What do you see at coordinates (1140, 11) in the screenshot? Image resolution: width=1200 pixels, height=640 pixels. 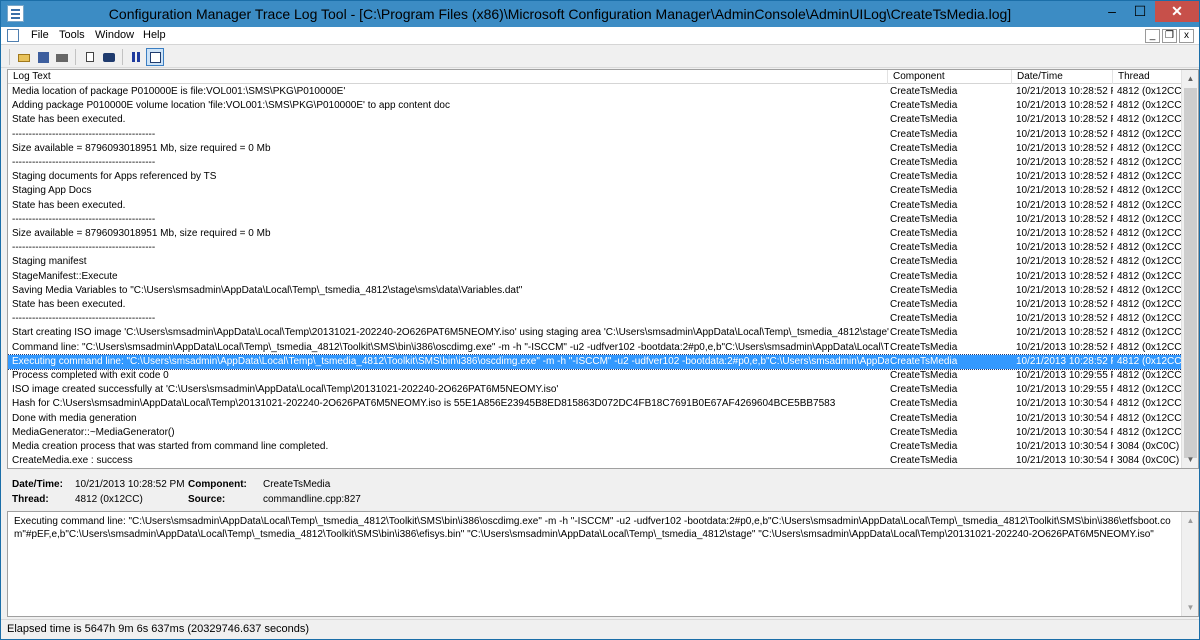 I see `maximize-button: ☐` at bounding box center [1140, 11].